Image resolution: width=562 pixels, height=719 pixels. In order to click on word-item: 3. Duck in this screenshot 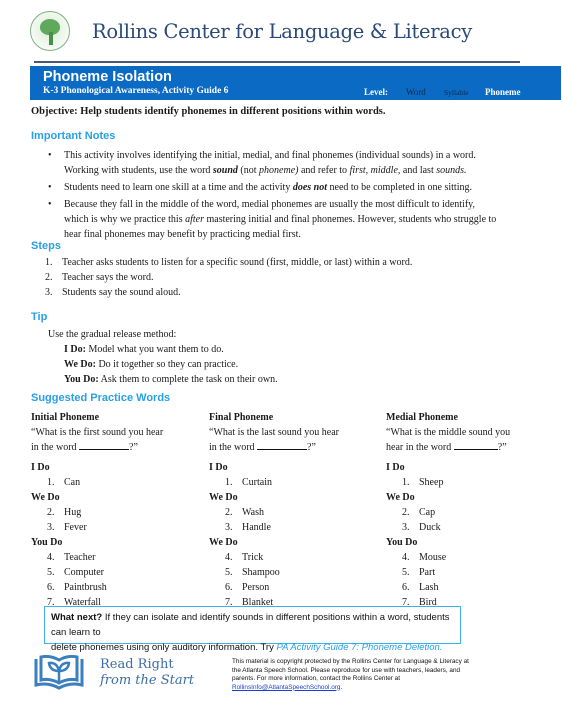, I will do `click(421, 527)`.